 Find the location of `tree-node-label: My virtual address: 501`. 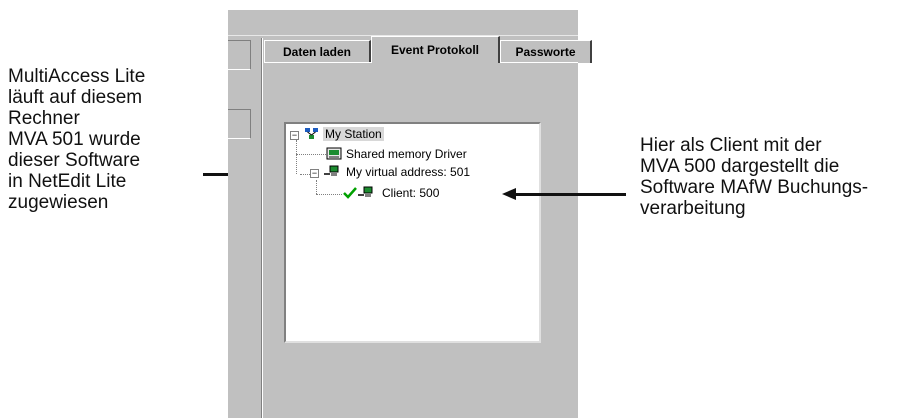

tree-node-label: My virtual address: 501 is located at coordinates (408, 172).